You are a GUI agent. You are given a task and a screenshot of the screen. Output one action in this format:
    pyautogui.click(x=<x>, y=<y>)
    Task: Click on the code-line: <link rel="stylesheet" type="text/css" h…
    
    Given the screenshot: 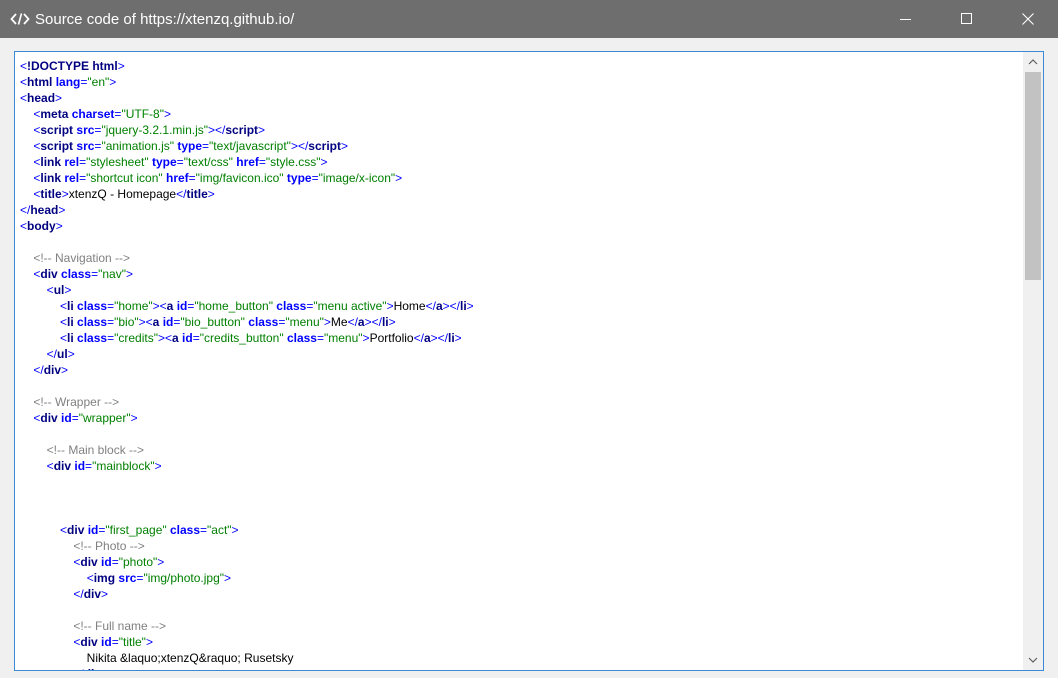 What is the action you would take?
    pyautogui.click(x=521, y=162)
    